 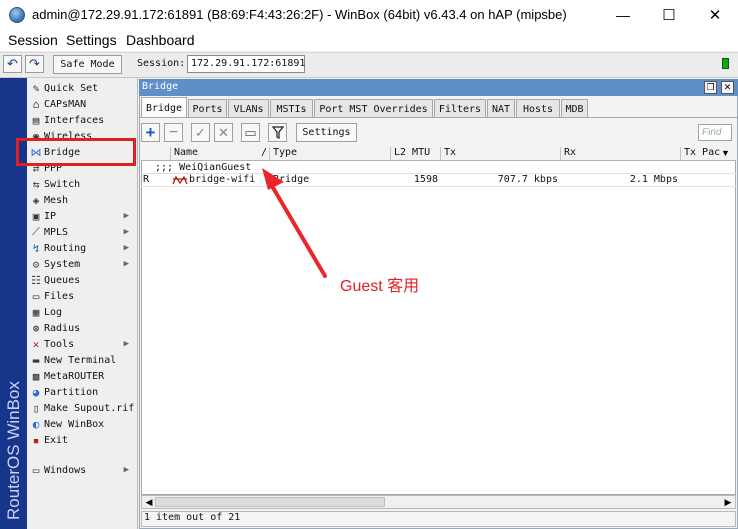 I want to click on sidebar-item-partition: ◕ Partition, so click(x=82, y=392).